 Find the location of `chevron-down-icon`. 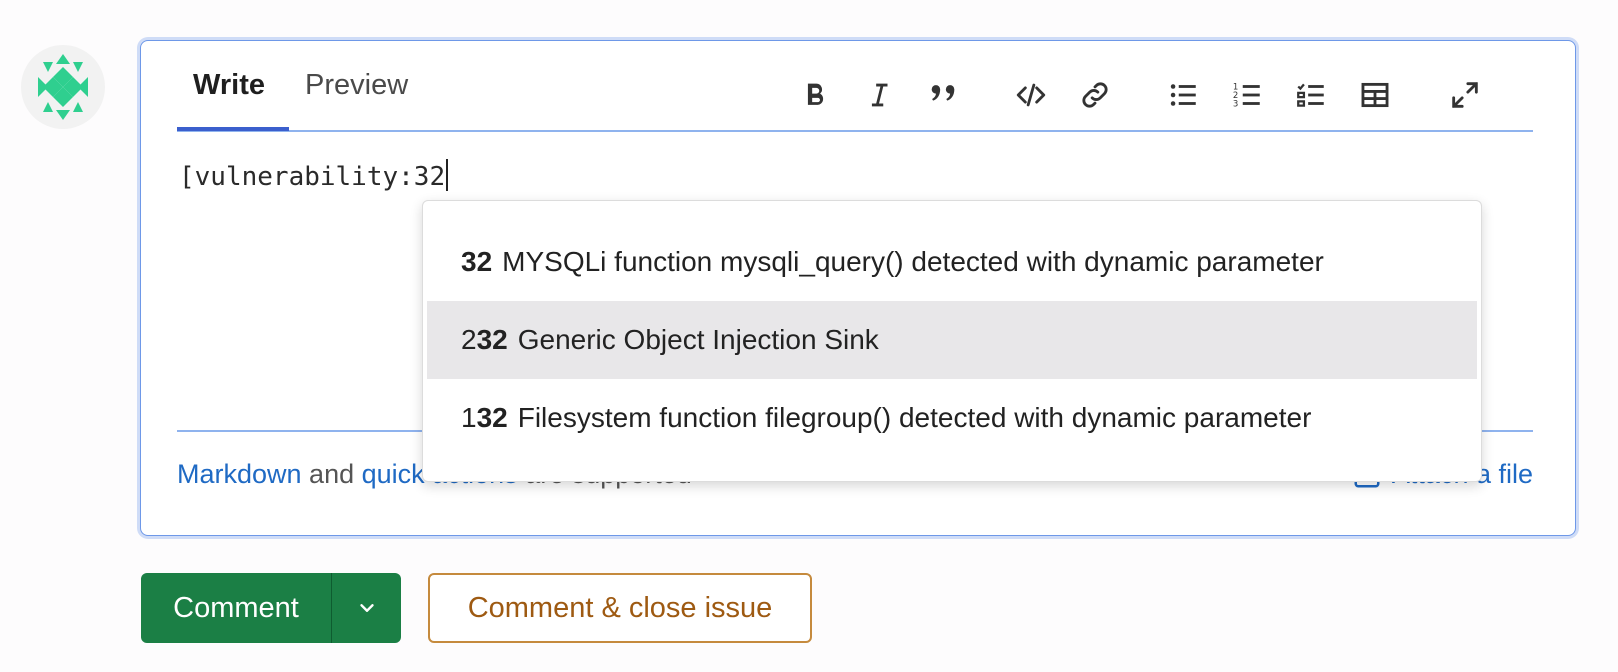

chevron-down-icon is located at coordinates (366, 608).